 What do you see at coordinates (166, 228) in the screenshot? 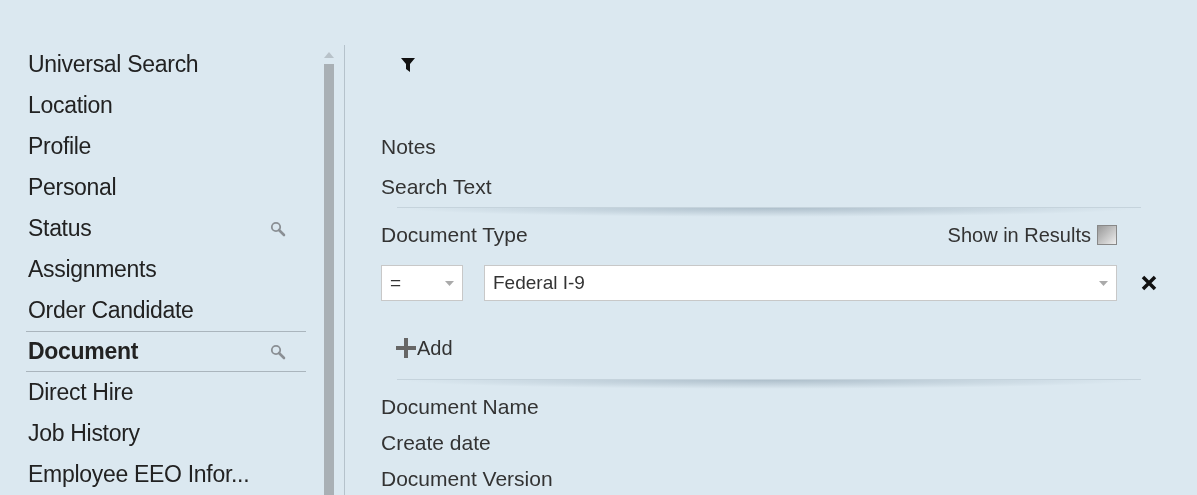
I see `sidebar-item: Status` at bounding box center [166, 228].